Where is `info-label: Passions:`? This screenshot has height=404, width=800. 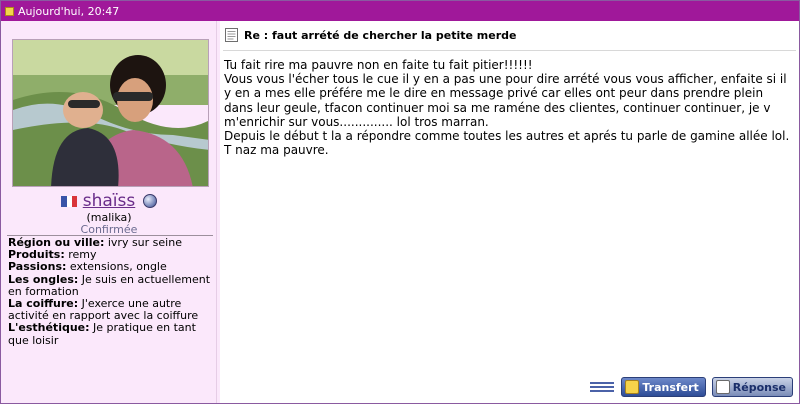 info-label: Passions: is located at coordinates (37, 267).